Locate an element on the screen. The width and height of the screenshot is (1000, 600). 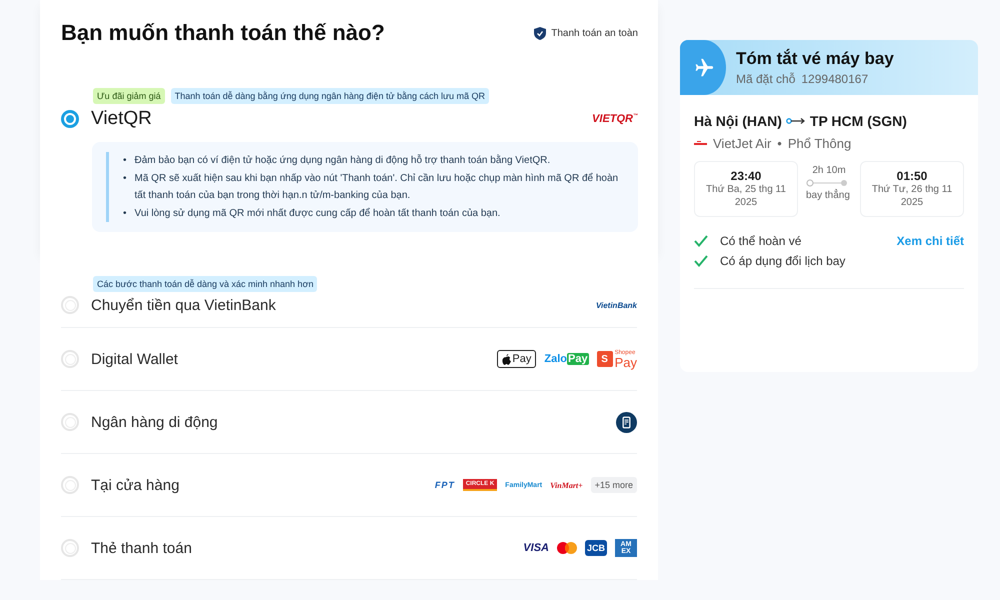
flight-time: 23:40 is located at coordinates (746, 176).